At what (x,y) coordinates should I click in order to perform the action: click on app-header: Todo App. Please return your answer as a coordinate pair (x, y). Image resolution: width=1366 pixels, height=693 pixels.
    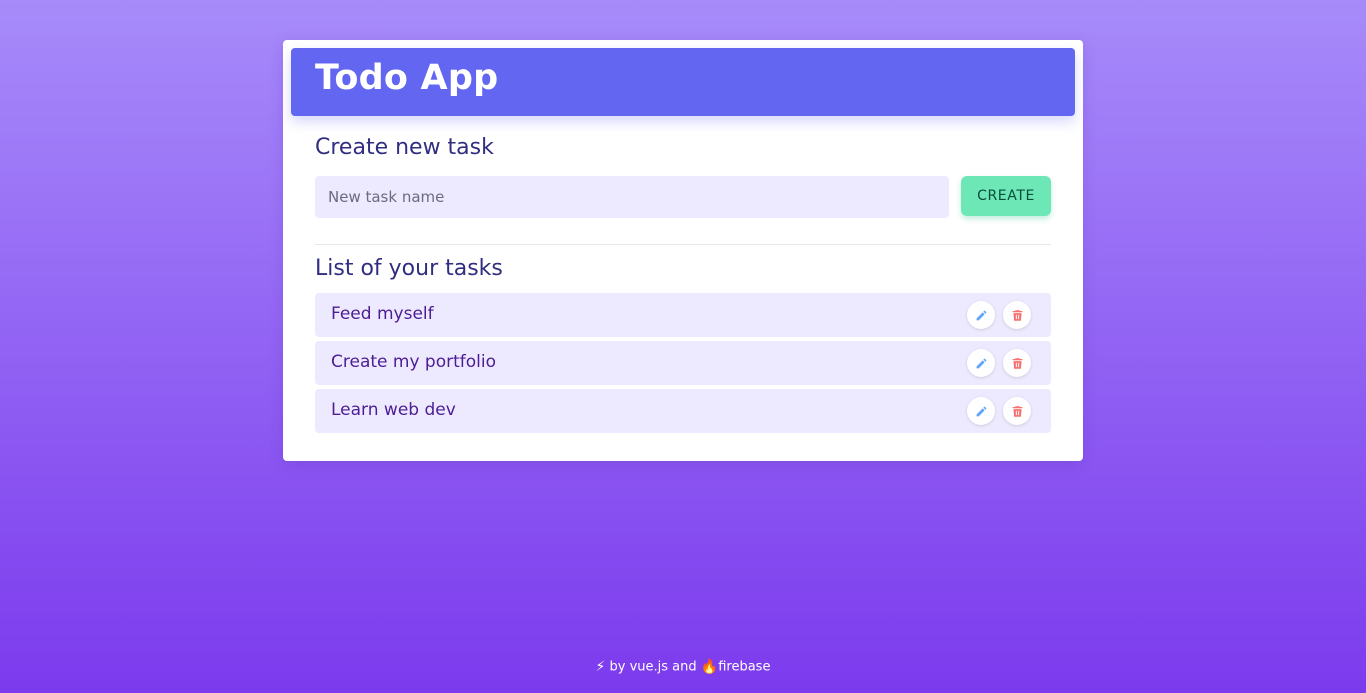
    Looking at the image, I should click on (683, 82).